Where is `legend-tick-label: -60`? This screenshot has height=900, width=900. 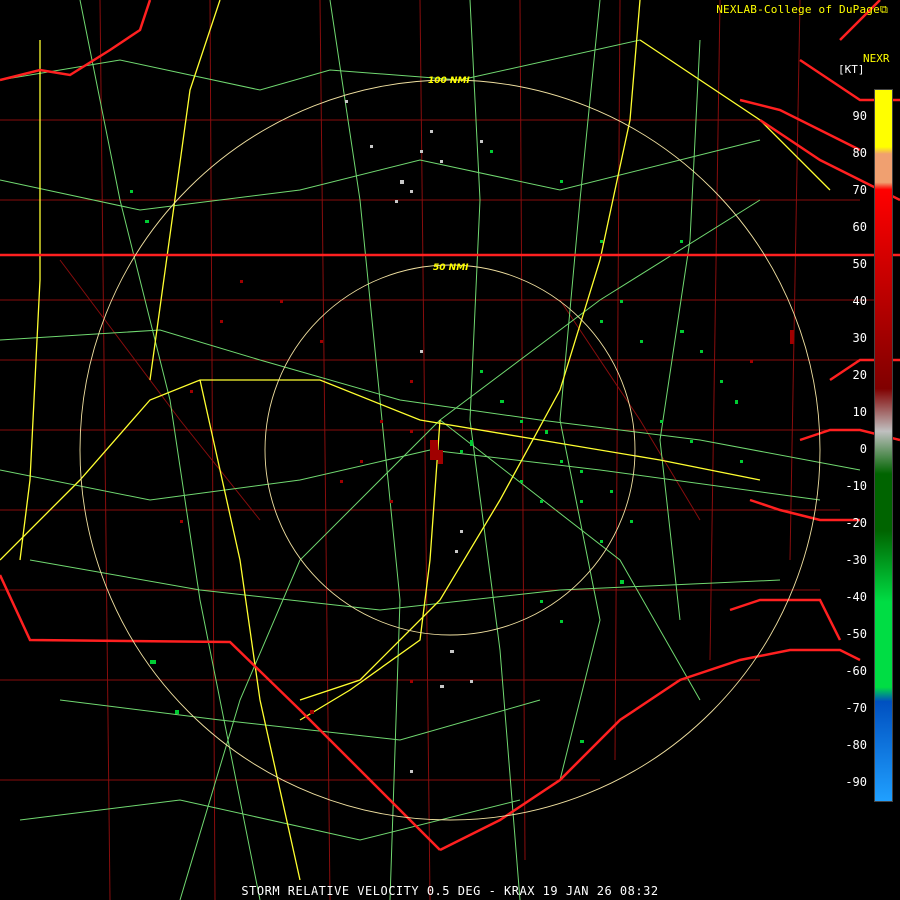 legend-tick-label: -60 is located at coordinates (856, 671).